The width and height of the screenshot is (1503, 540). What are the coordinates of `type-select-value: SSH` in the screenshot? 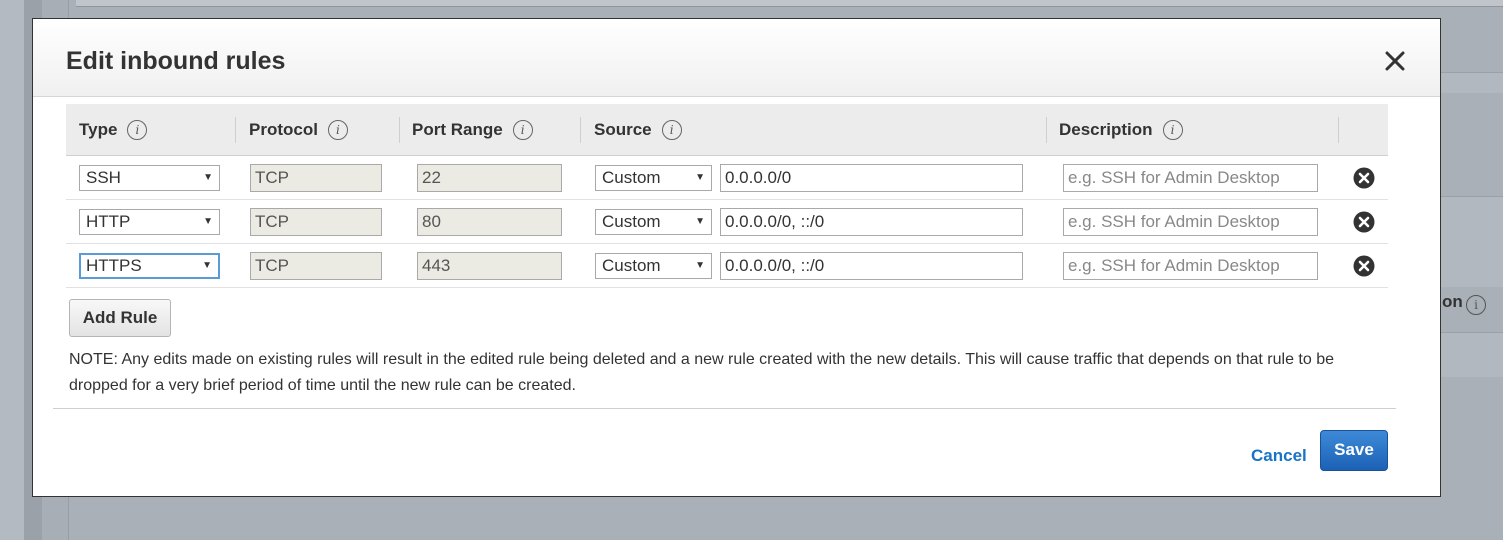 It's located at (103, 177).